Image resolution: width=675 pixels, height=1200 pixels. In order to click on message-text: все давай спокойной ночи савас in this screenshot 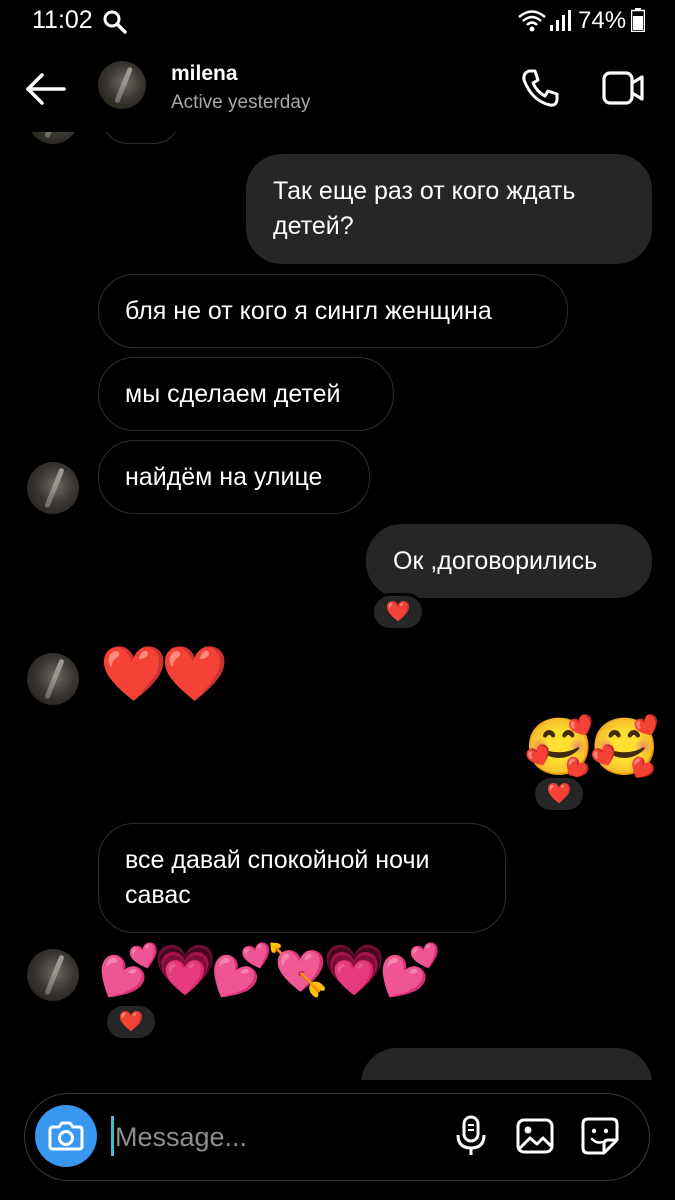, I will do `click(277, 877)`.